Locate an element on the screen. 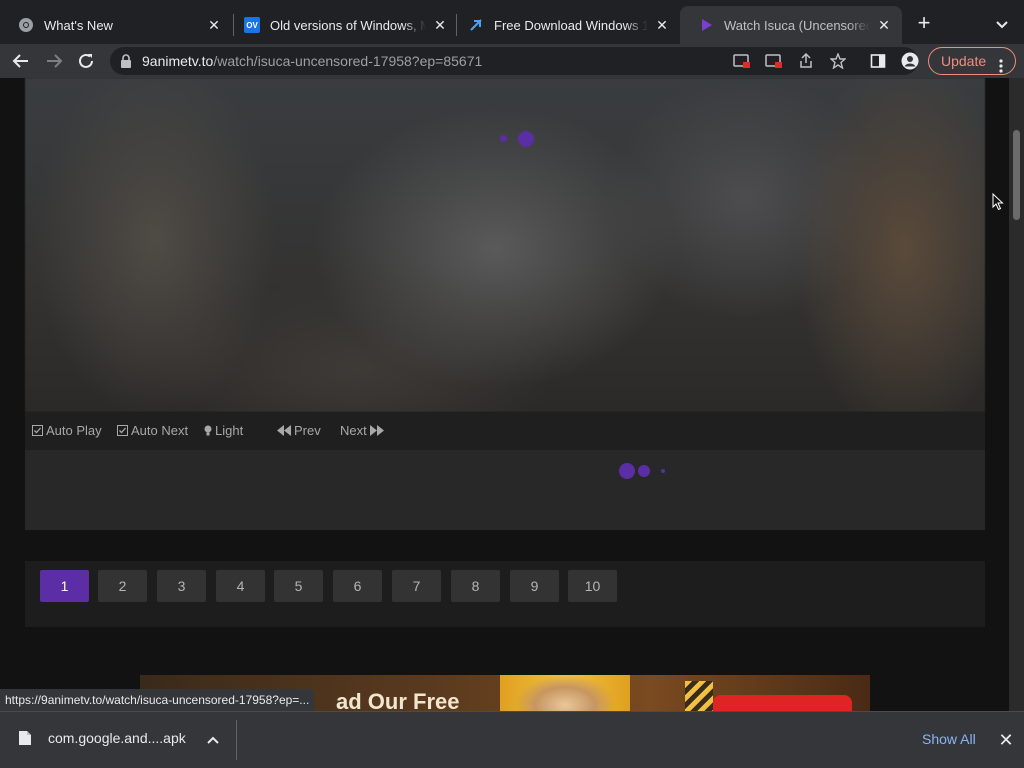 This screenshot has width=1024, height=768. lock-icon is located at coordinates (126, 63).